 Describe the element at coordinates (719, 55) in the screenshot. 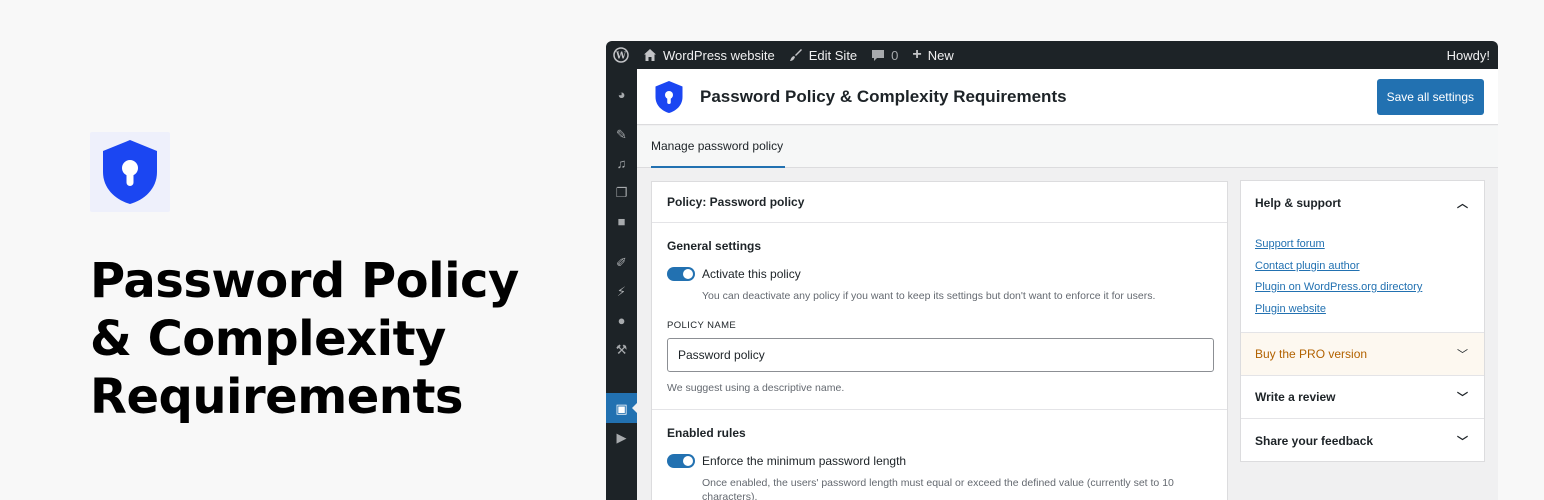

I see `site-name: WordPress website` at that location.